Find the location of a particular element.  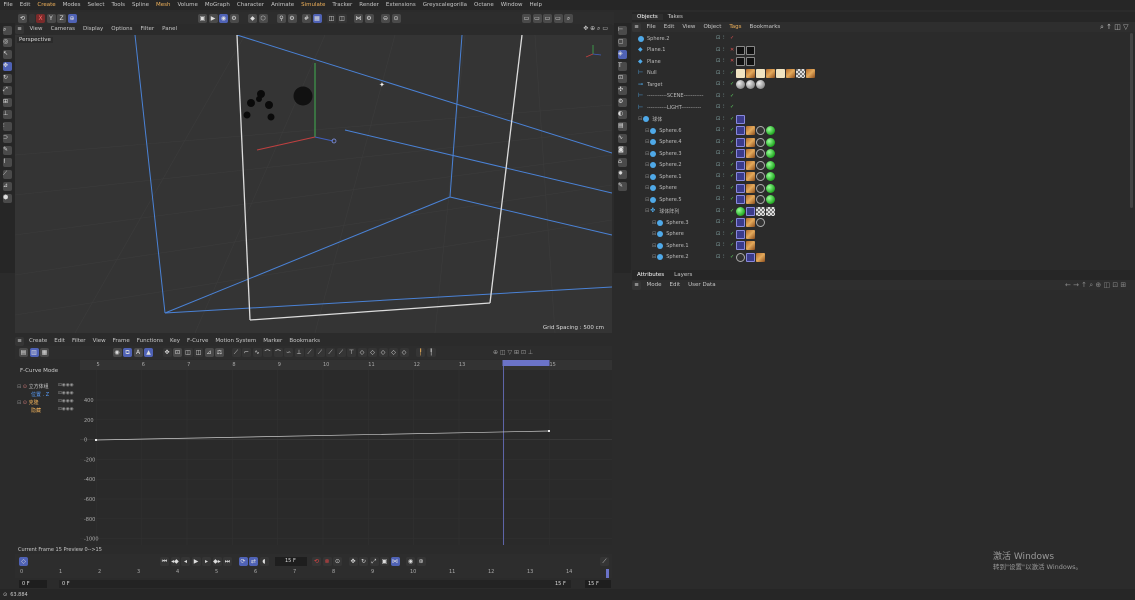

object-row: ⊢ -----------SCENE----------- ⊡ ⁝ ✓ is located at coordinates (883, 97).